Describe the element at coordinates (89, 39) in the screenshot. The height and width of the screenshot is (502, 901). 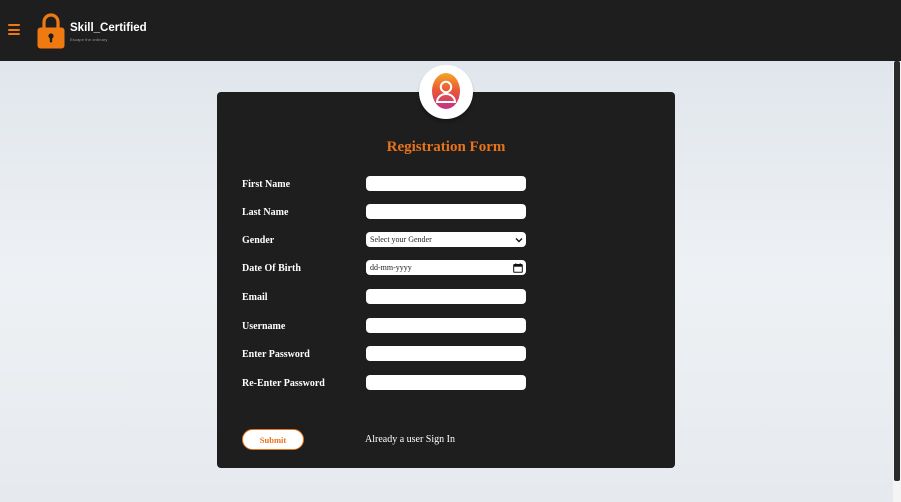
I see `brand-tagline: Escape the ordinary` at that location.